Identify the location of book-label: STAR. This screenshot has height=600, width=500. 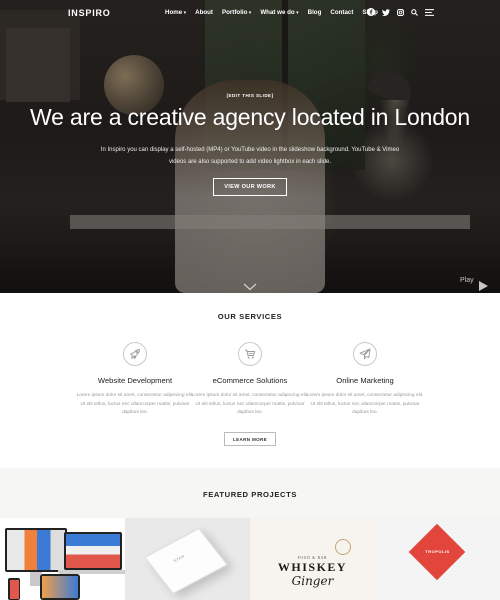
(179, 558).